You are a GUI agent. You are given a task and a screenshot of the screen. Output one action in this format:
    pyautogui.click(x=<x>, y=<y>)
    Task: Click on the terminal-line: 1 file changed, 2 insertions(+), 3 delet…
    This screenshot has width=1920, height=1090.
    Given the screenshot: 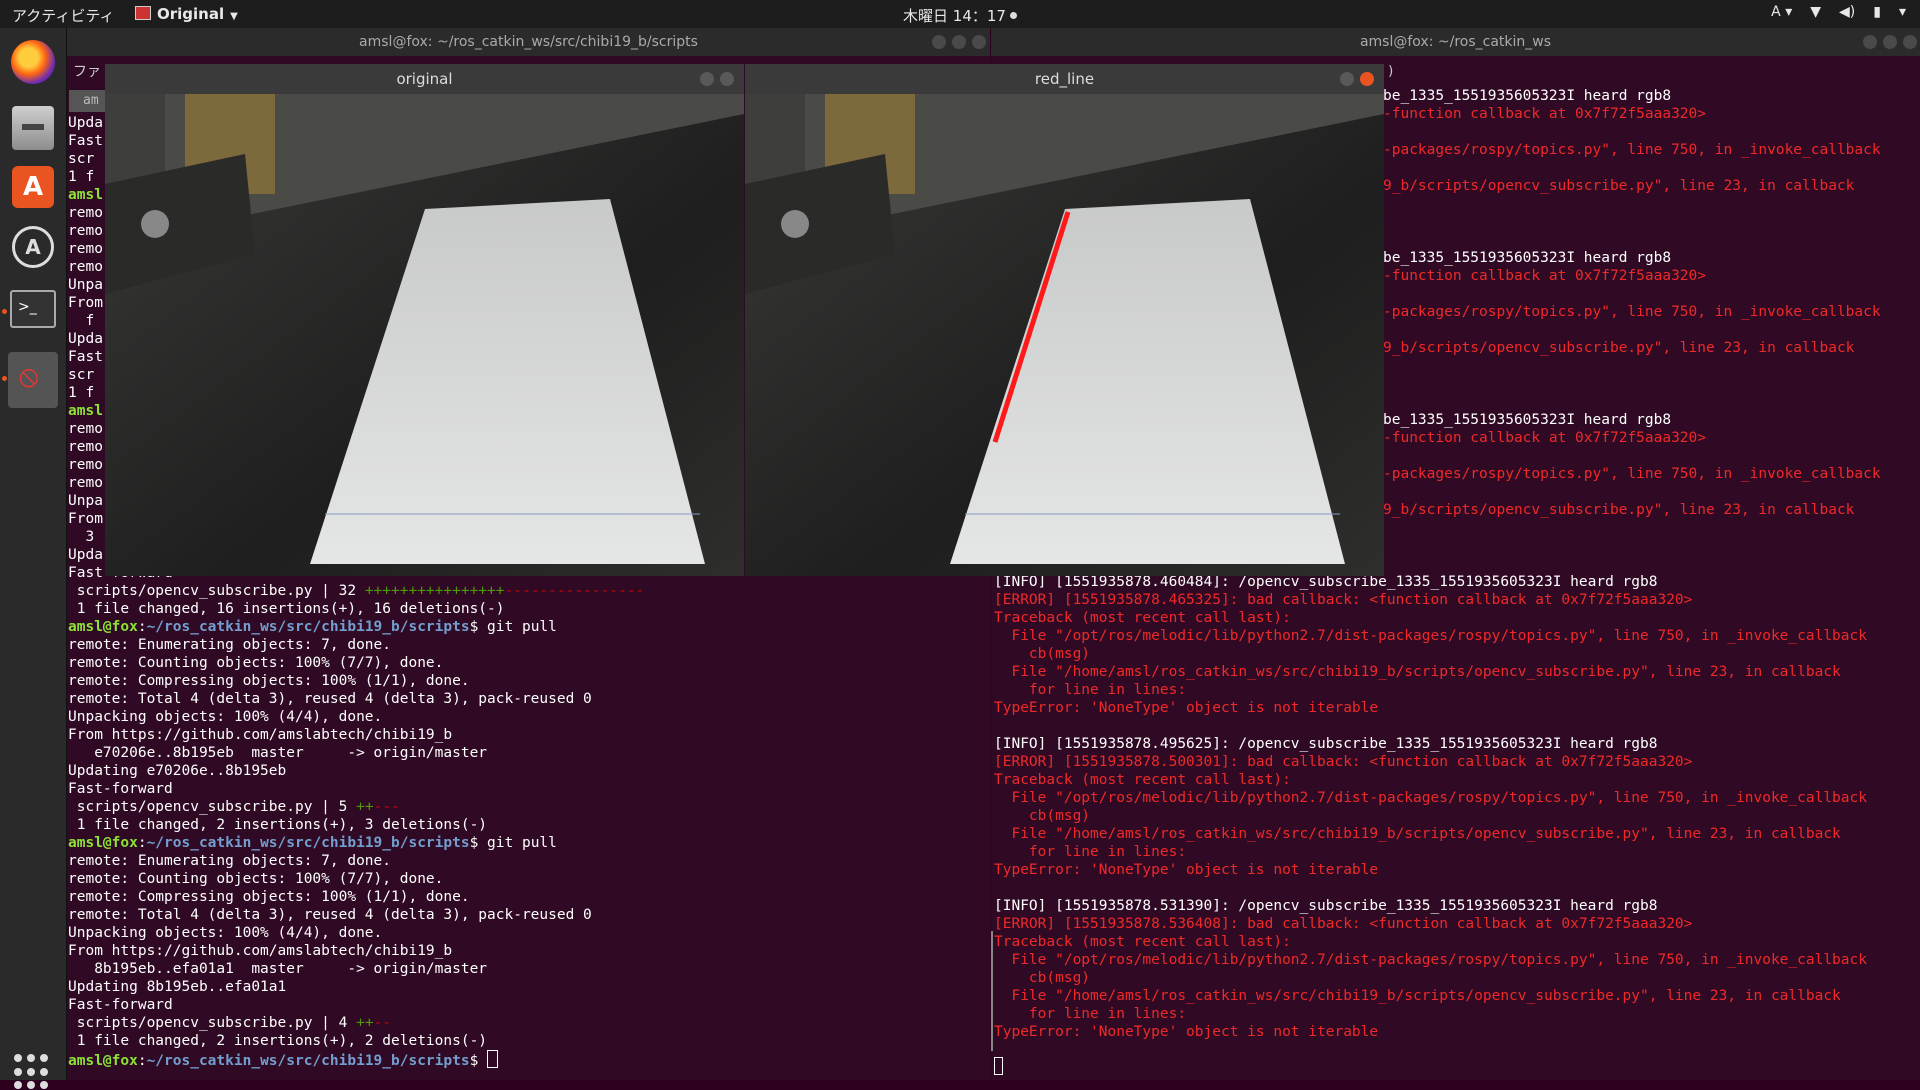 What is the action you would take?
    pyautogui.click(x=356, y=825)
    